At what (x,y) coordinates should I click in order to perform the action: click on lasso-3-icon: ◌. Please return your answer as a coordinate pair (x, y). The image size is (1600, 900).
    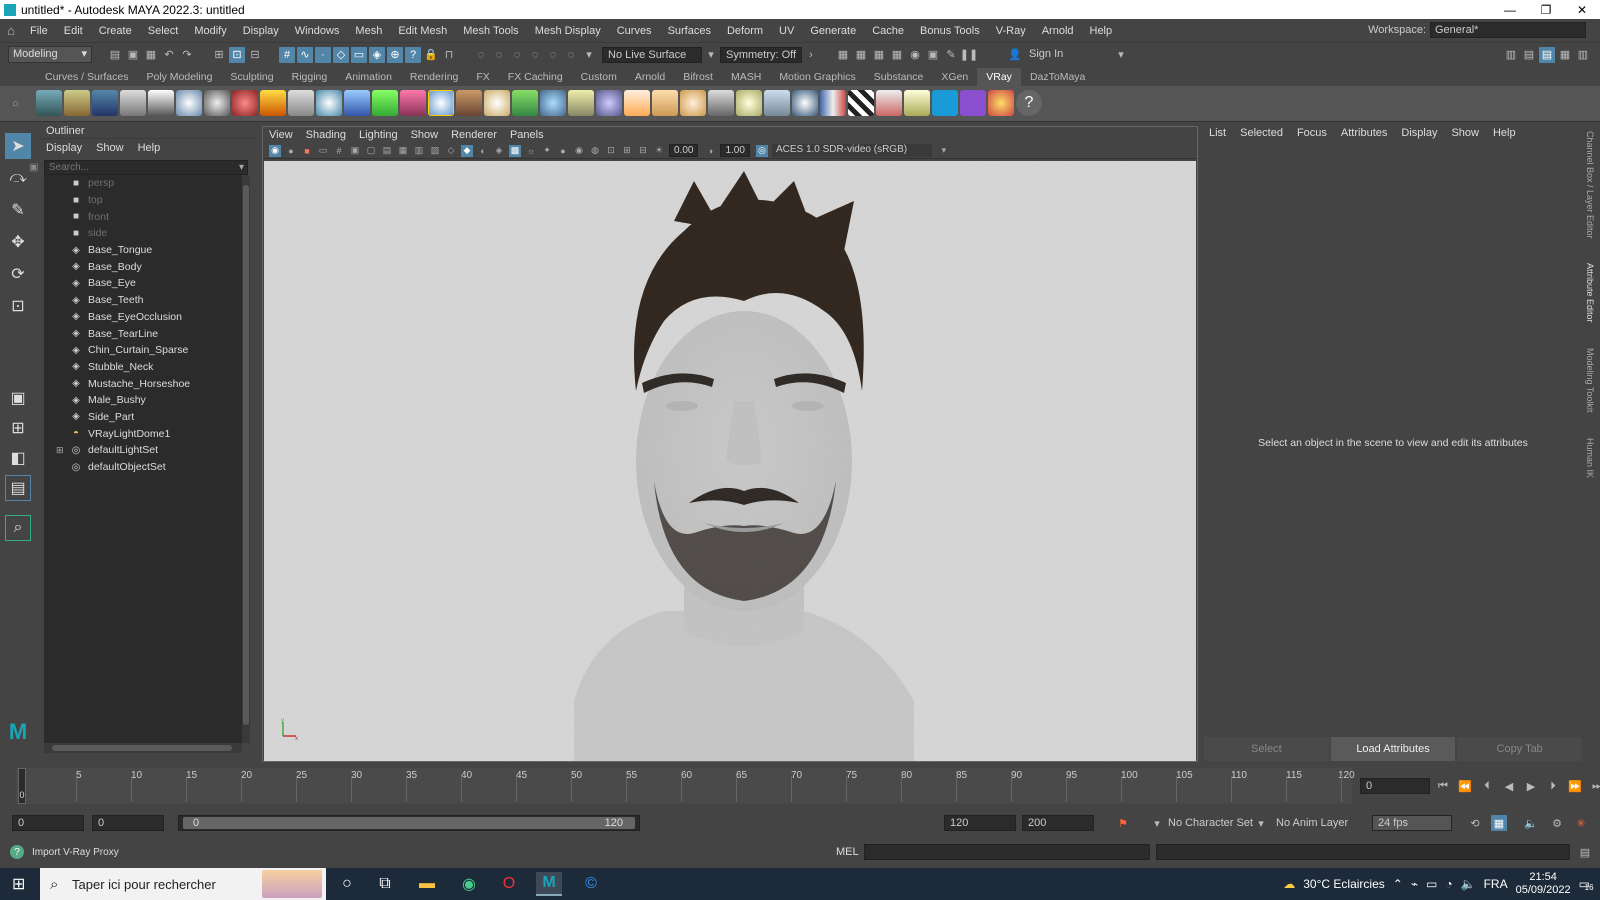
    Looking at the image, I should click on (517, 55).